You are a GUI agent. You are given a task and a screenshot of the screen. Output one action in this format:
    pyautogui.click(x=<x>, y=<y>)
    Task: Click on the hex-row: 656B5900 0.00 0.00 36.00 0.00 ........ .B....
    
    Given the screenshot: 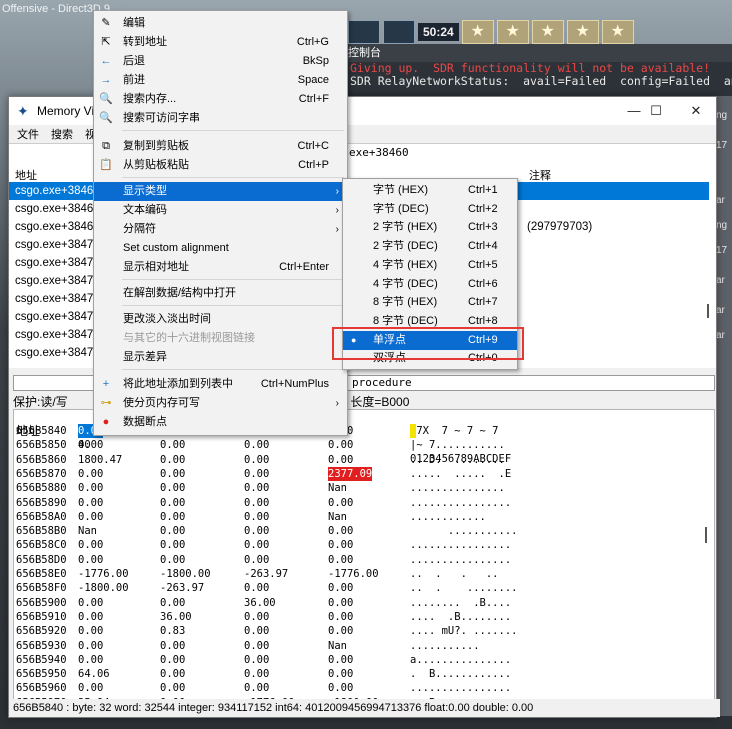 What is the action you would take?
    pyautogui.click(x=364, y=603)
    